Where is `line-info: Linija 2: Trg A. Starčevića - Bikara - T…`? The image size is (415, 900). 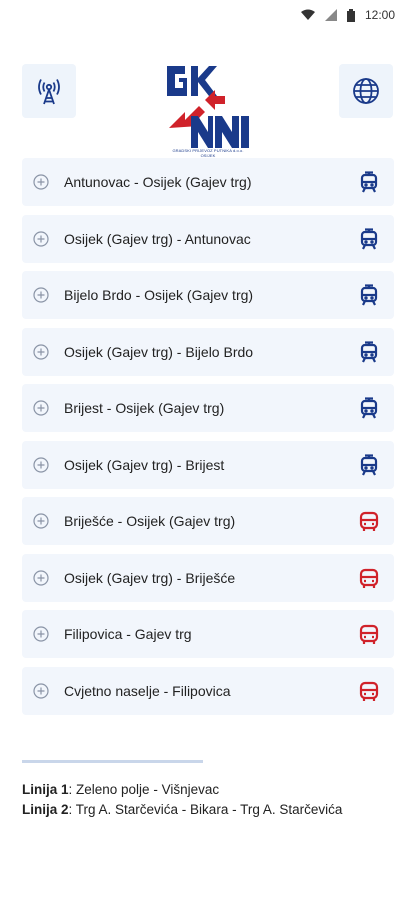
line-info: Linija 2: Trg A. Starčevića - Bikara - T… is located at coordinates (182, 809).